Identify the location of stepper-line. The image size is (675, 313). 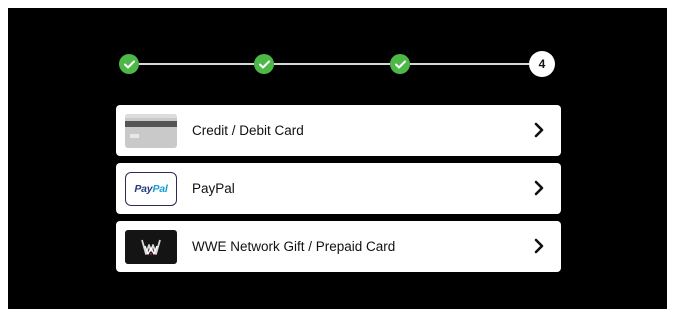
(339, 64).